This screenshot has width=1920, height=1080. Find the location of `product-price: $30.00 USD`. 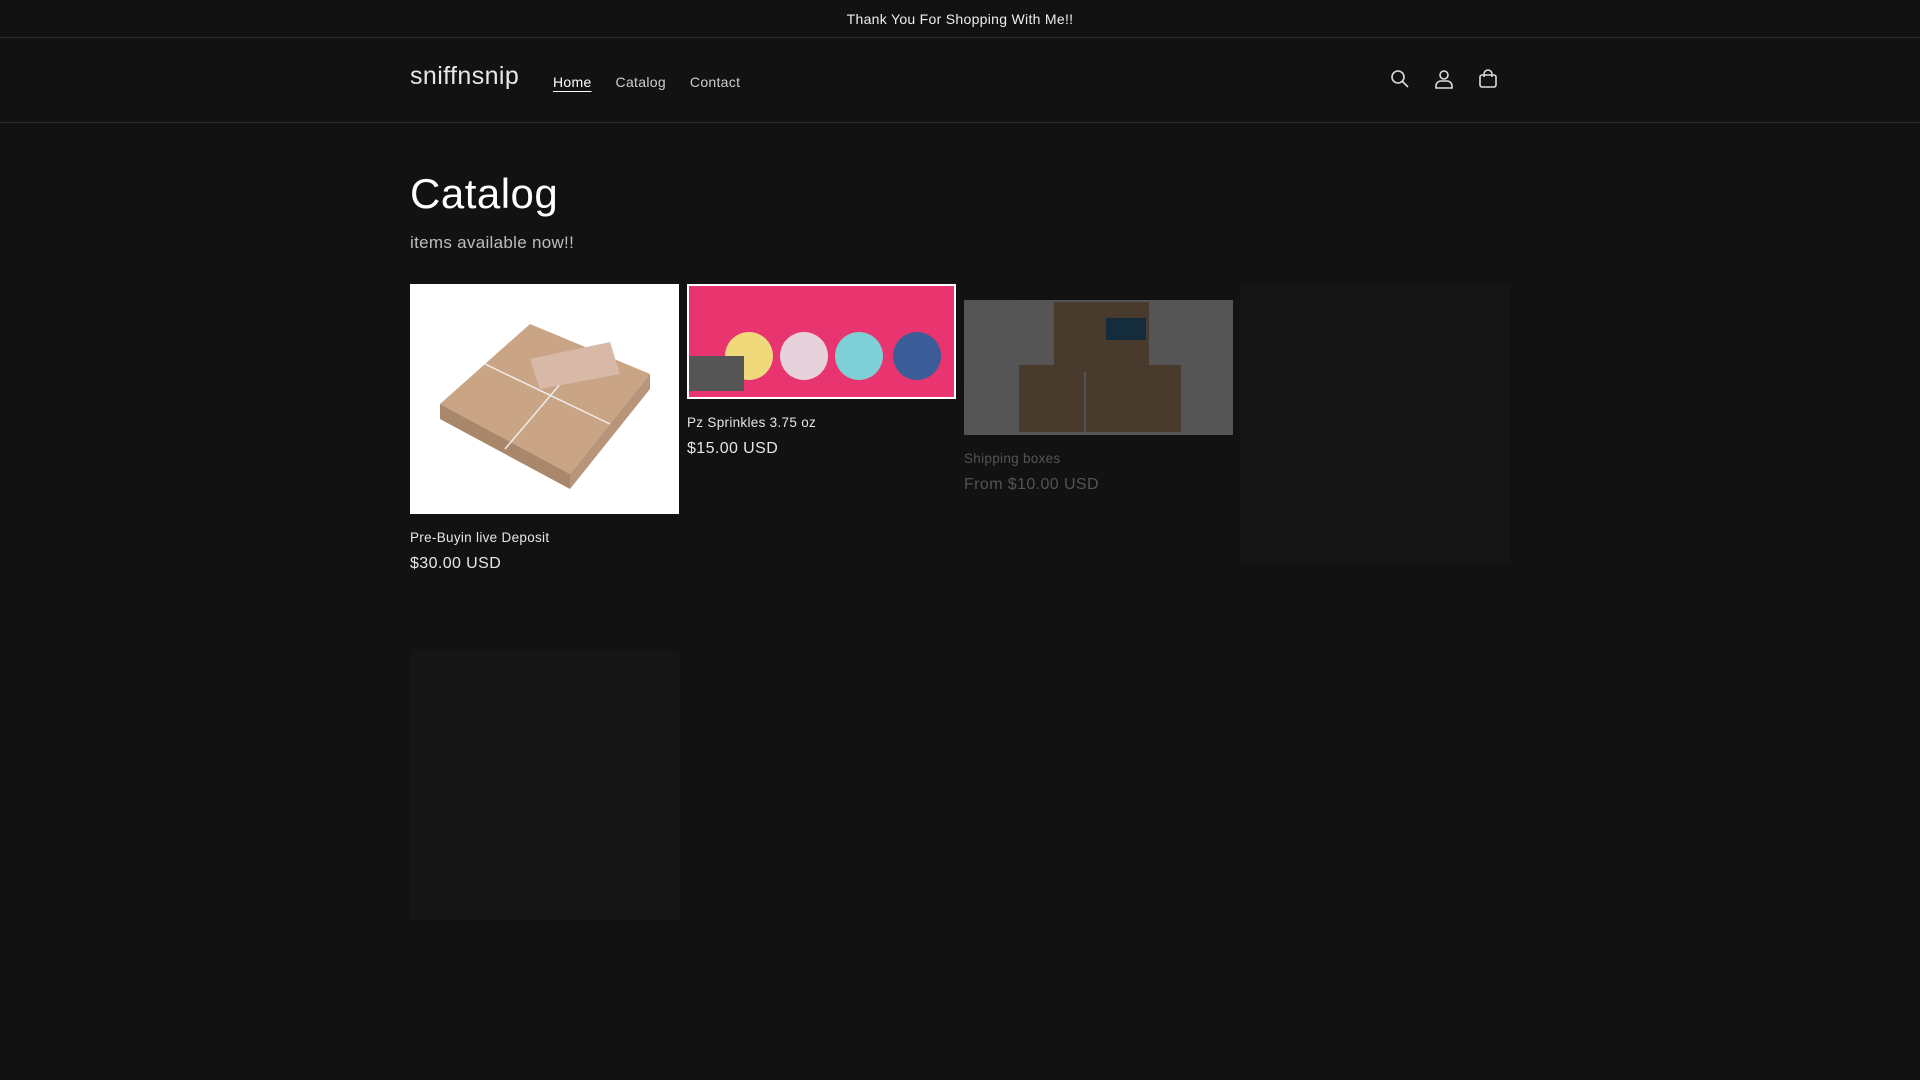

product-price: $30.00 USD is located at coordinates (456, 563).